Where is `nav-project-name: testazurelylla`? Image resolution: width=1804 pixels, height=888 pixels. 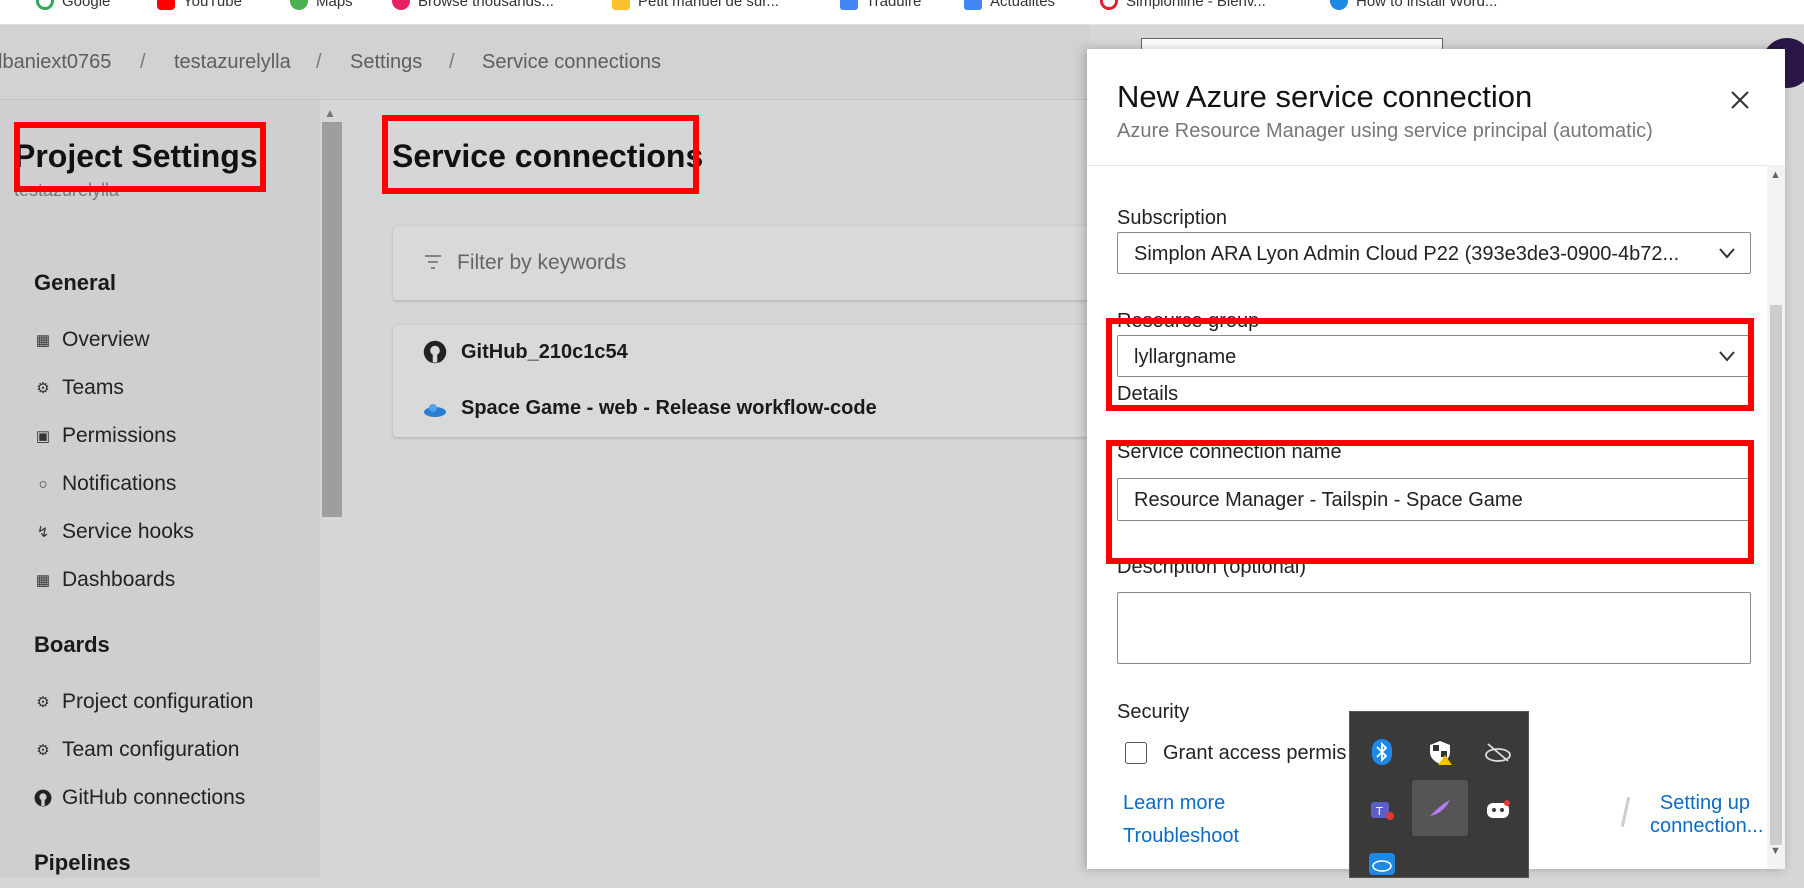
nav-project-name: testazurelylla is located at coordinates (67, 190).